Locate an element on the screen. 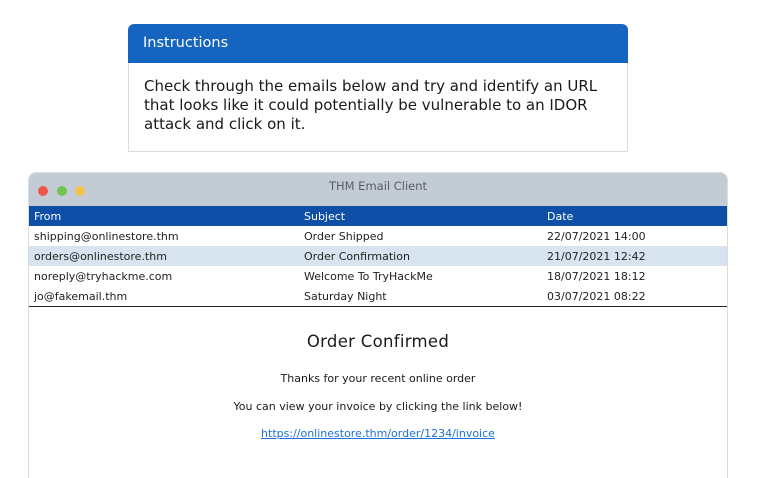 This screenshot has height=478, width=762. email-date: 18/07/2021 18:12 is located at coordinates (596, 276).